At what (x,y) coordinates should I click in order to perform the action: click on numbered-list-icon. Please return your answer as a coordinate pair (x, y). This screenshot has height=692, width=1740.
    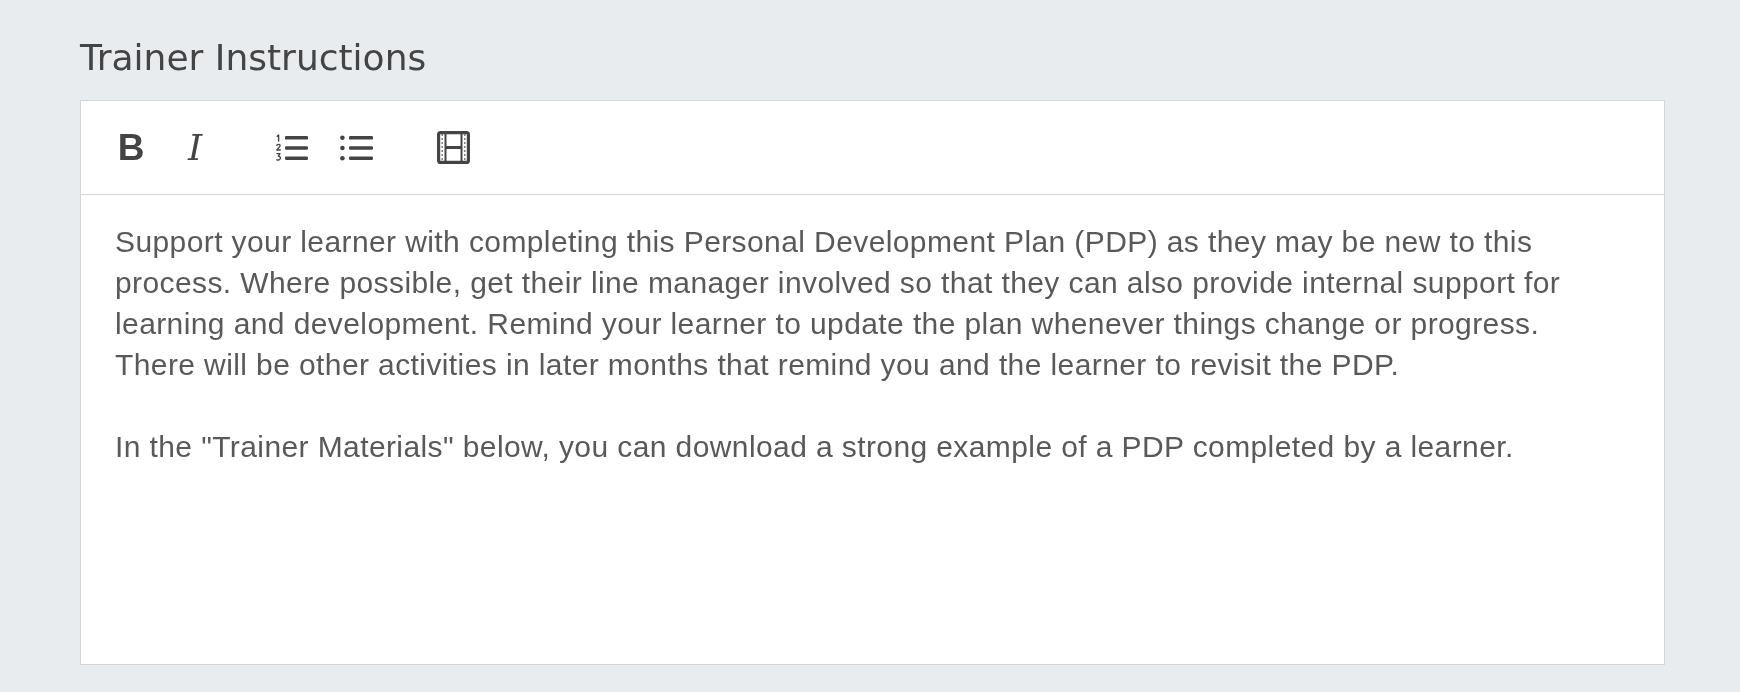
    Looking at the image, I should click on (292, 147).